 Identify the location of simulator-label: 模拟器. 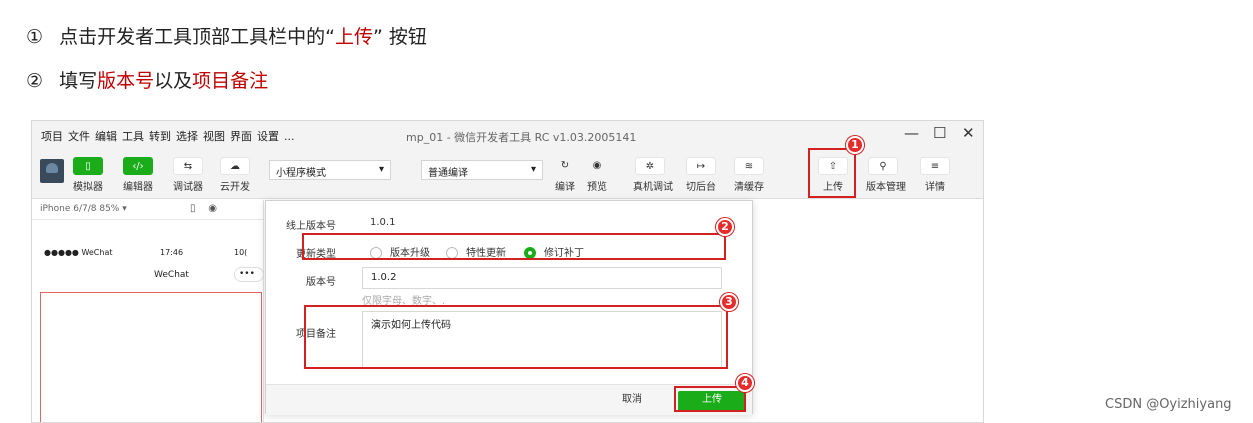
(88, 187).